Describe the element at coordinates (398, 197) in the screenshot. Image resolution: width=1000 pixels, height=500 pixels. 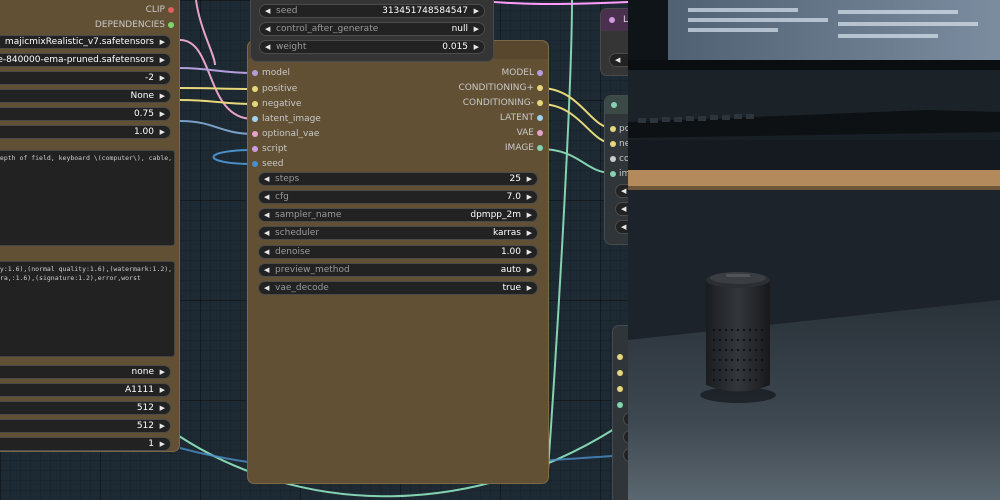
I see `cfg-widget: ◀ cfg 7.0 ▶` at that location.